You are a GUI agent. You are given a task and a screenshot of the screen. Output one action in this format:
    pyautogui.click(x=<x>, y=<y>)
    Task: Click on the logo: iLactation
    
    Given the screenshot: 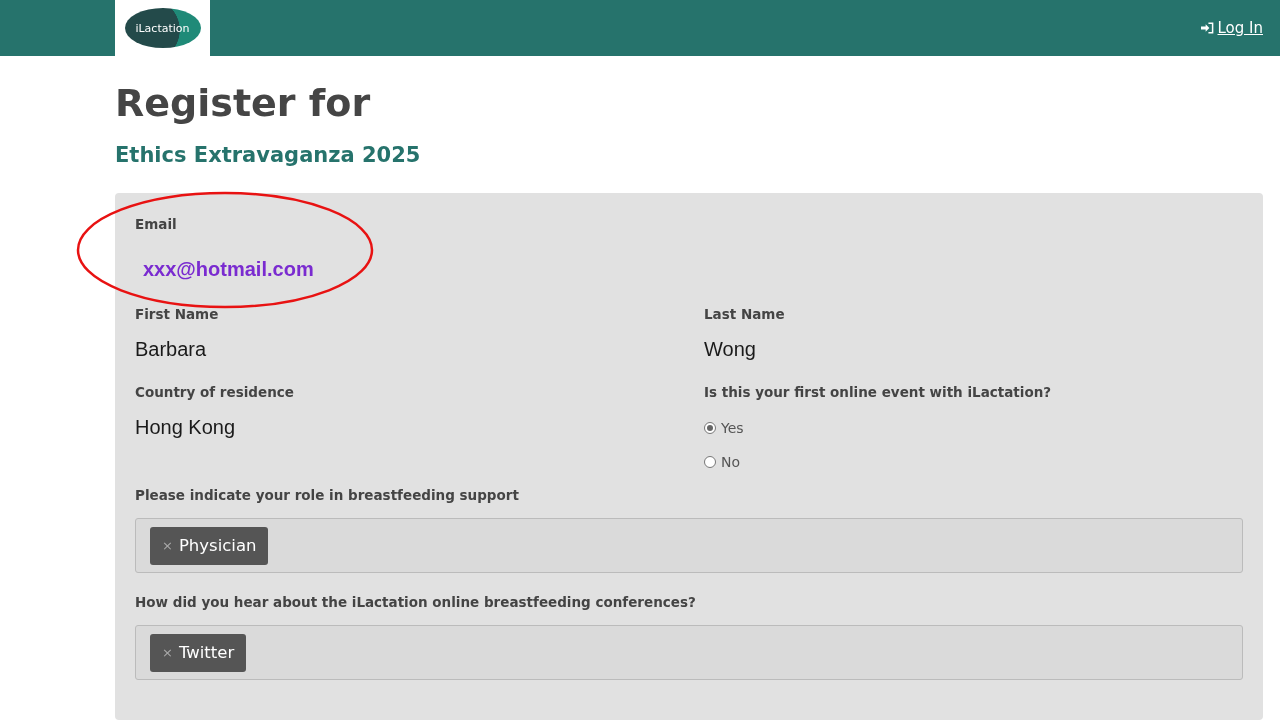 What is the action you would take?
    pyautogui.click(x=162, y=28)
    